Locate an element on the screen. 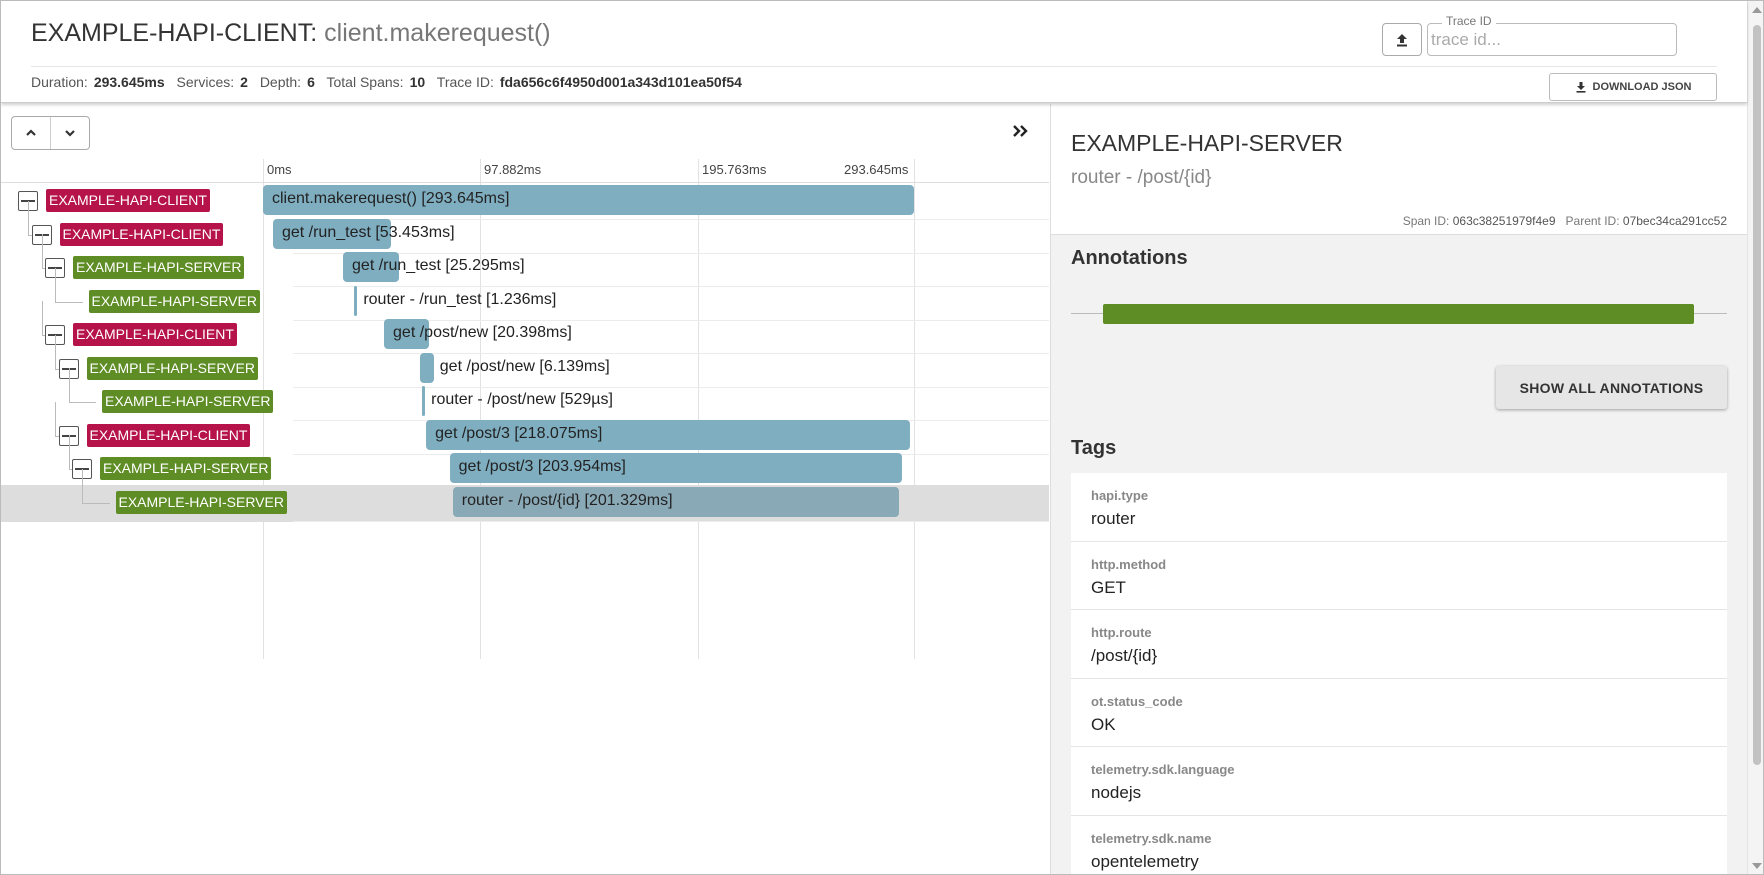 Image resolution: width=1764 pixels, height=875 pixels. detail-operation-name: router - /post/{id} is located at coordinates (1141, 177).